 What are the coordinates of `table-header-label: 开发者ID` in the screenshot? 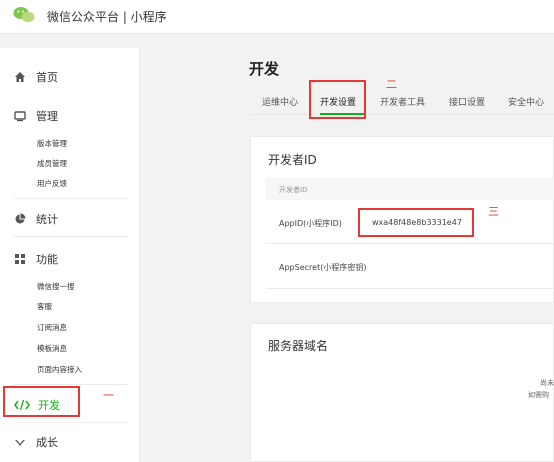 It's located at (293, 190).